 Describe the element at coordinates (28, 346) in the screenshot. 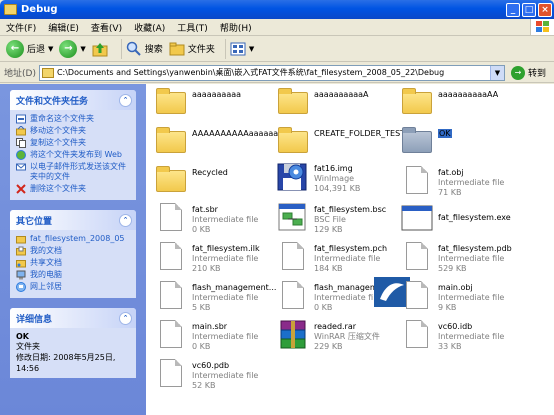

I see `details-item-type: 文件夹` at that location.